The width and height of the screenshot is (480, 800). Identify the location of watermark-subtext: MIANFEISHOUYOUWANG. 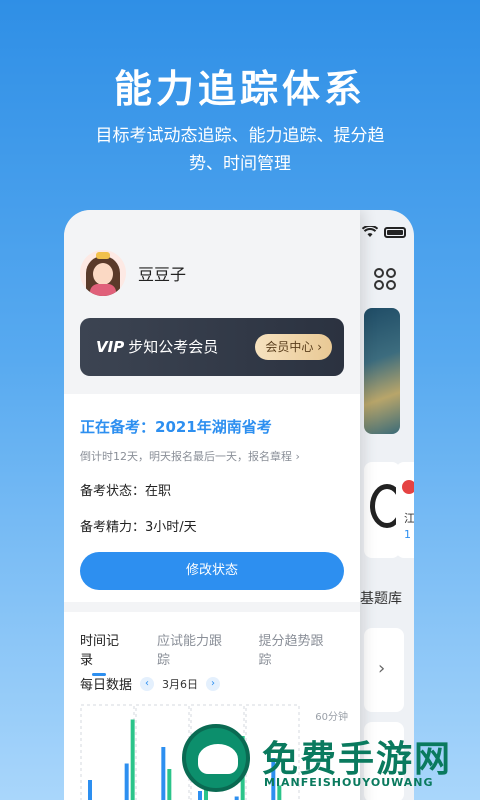
(349, 782).